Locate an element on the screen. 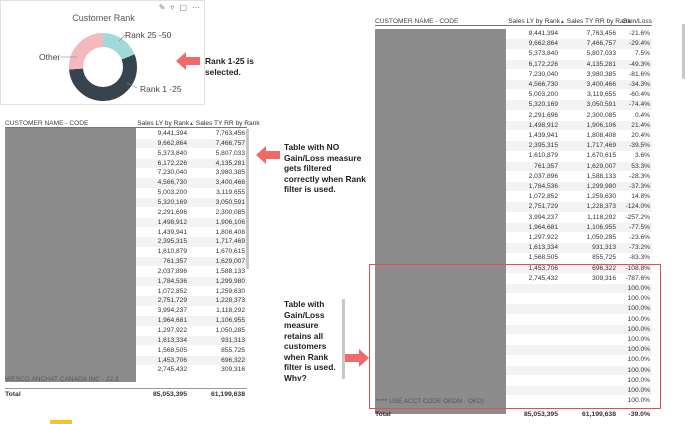  cell-sales-ty: 855,725 is located at coordinates (604, 258).